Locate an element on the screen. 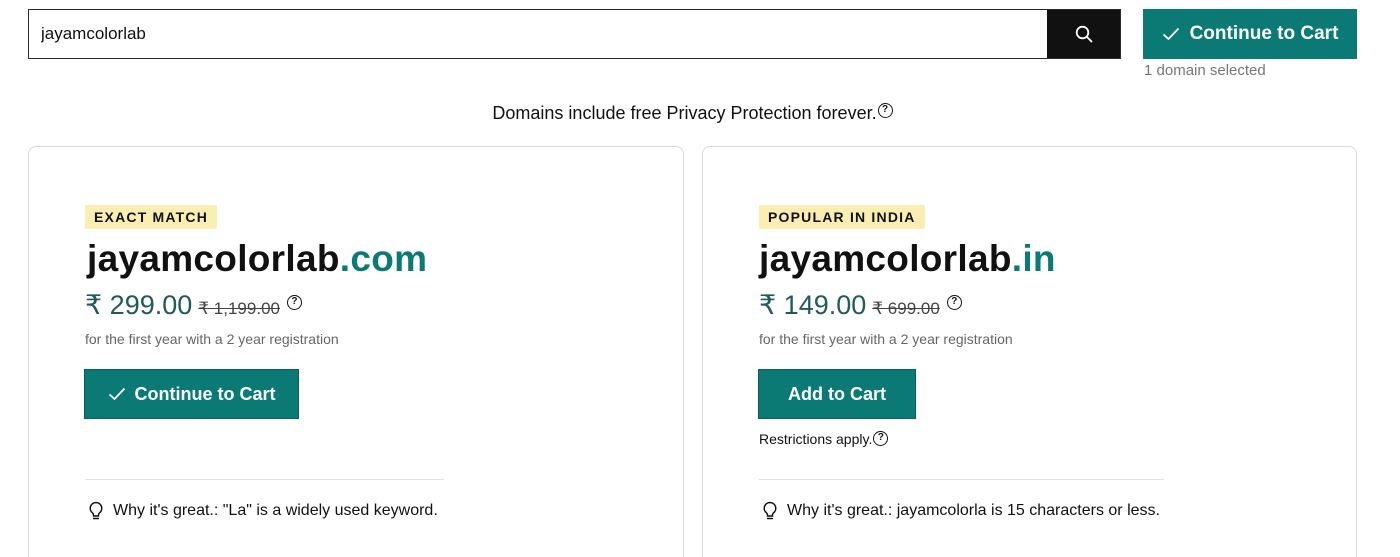 This screenshot has height=557, width=1400. domain-search-box is located at coordinates (574, 34).